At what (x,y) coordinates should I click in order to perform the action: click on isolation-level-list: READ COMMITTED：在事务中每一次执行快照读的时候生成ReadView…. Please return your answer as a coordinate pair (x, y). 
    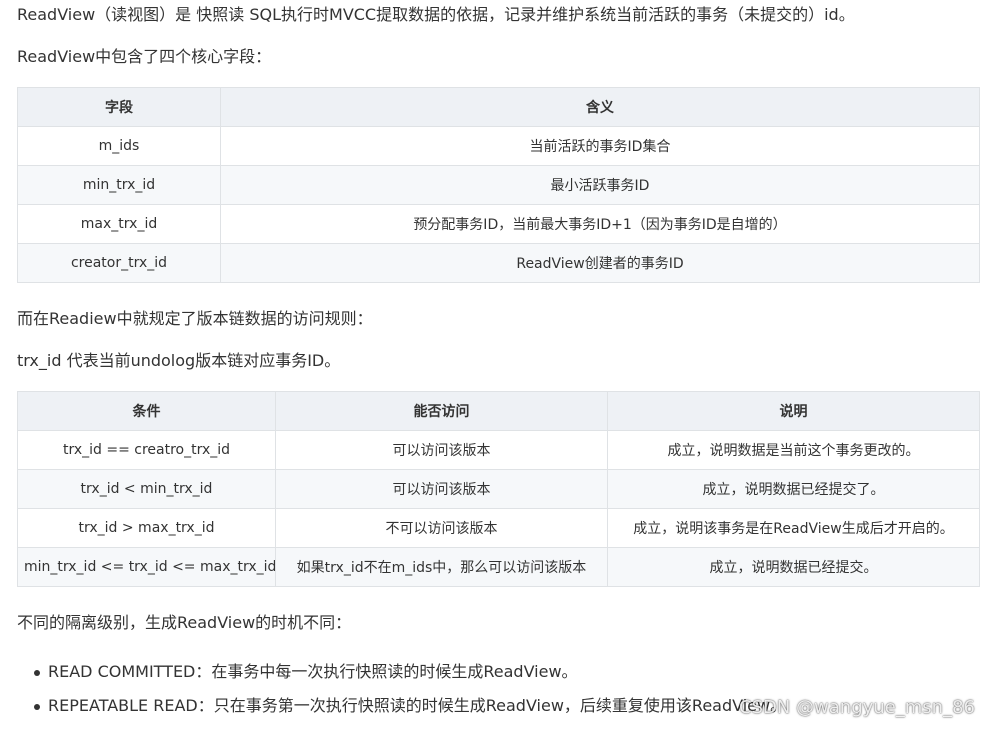
    Looking at the image, I should click on (401, 695).